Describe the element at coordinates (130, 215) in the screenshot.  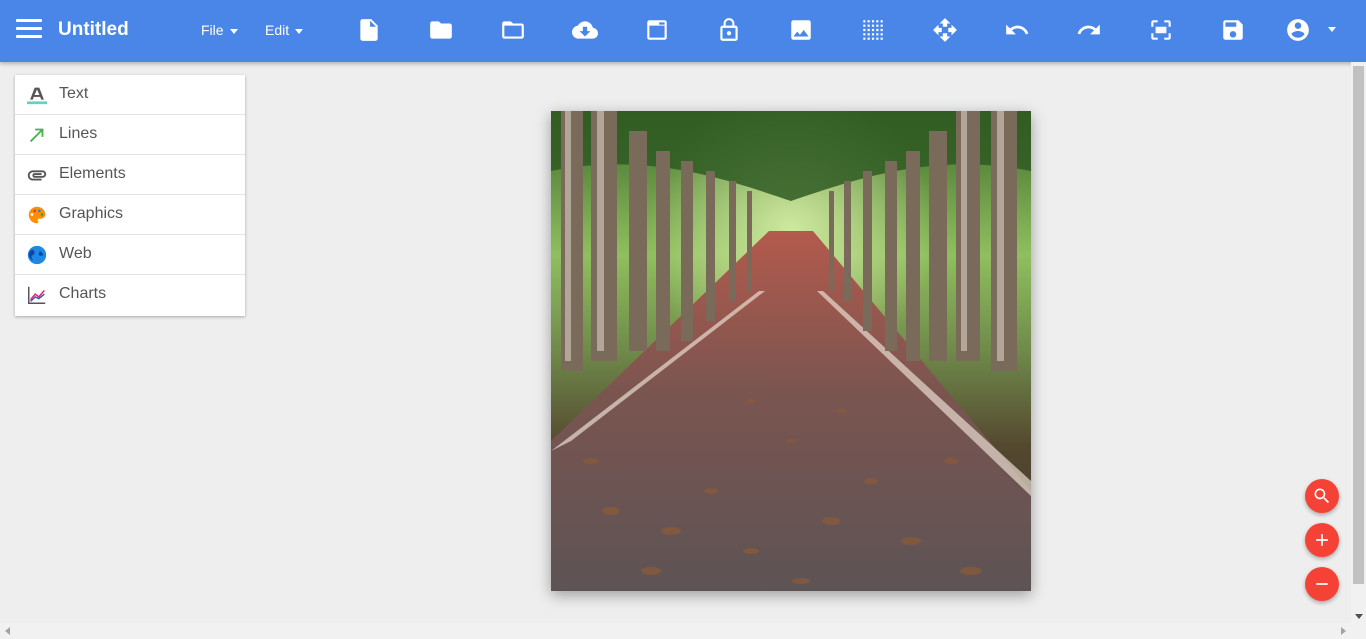
I see `sidebar-item-graphics: Graphics` at that location.